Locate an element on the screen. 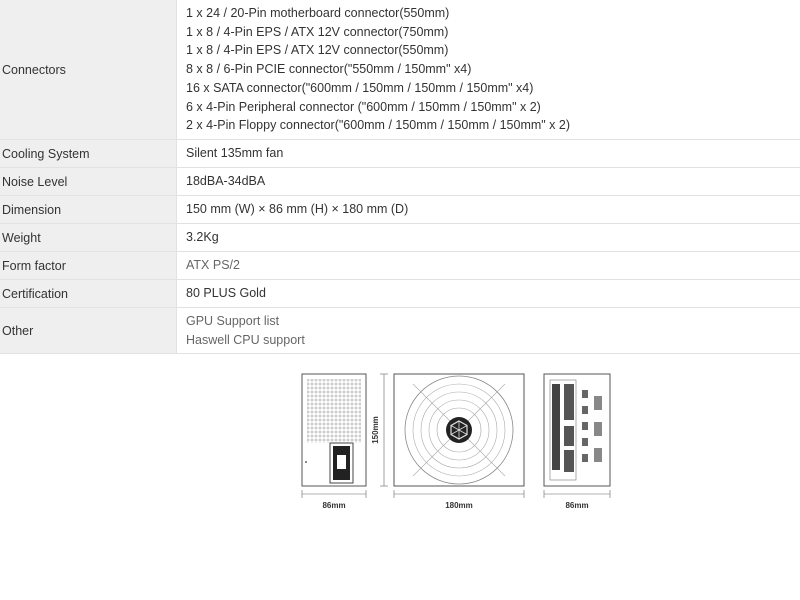  spec-label: Cooling System is located at coordinates (88, 153).